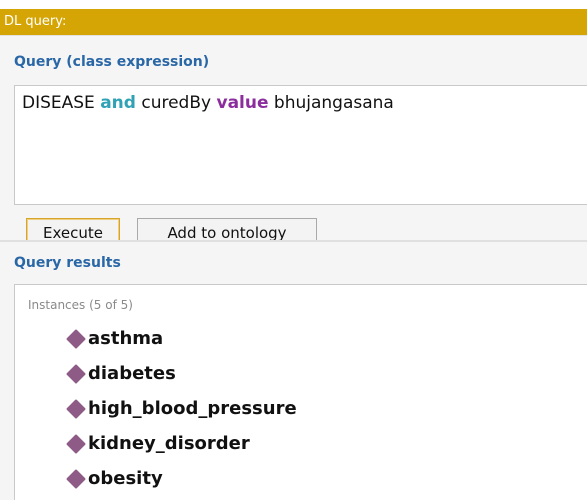  I want to click on result-item-label: diabetes, so click(132, 373).